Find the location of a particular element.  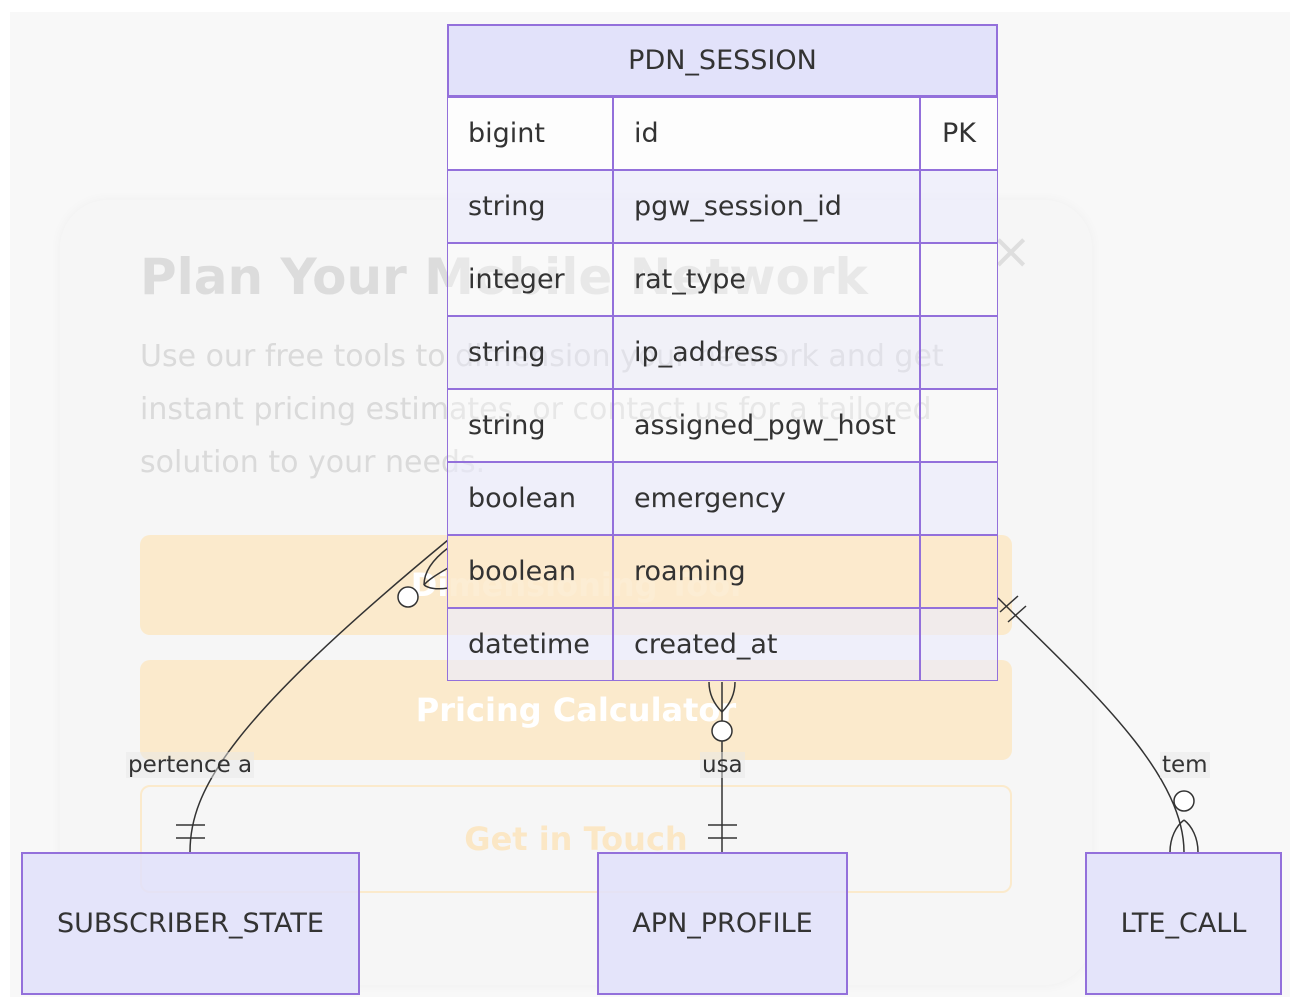

entity-subscriber-state: SUBSCRIBER_STATE is located at coordinates (190, 923).